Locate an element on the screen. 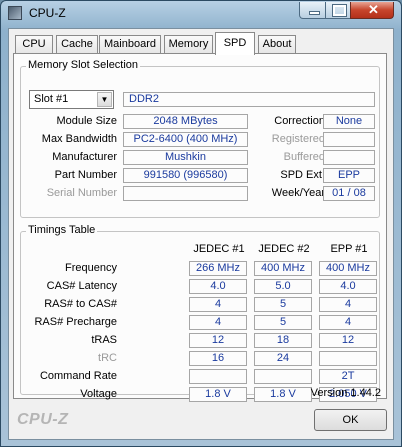  slot-select-value: Slot #1 is located at coordinates (51, 99).